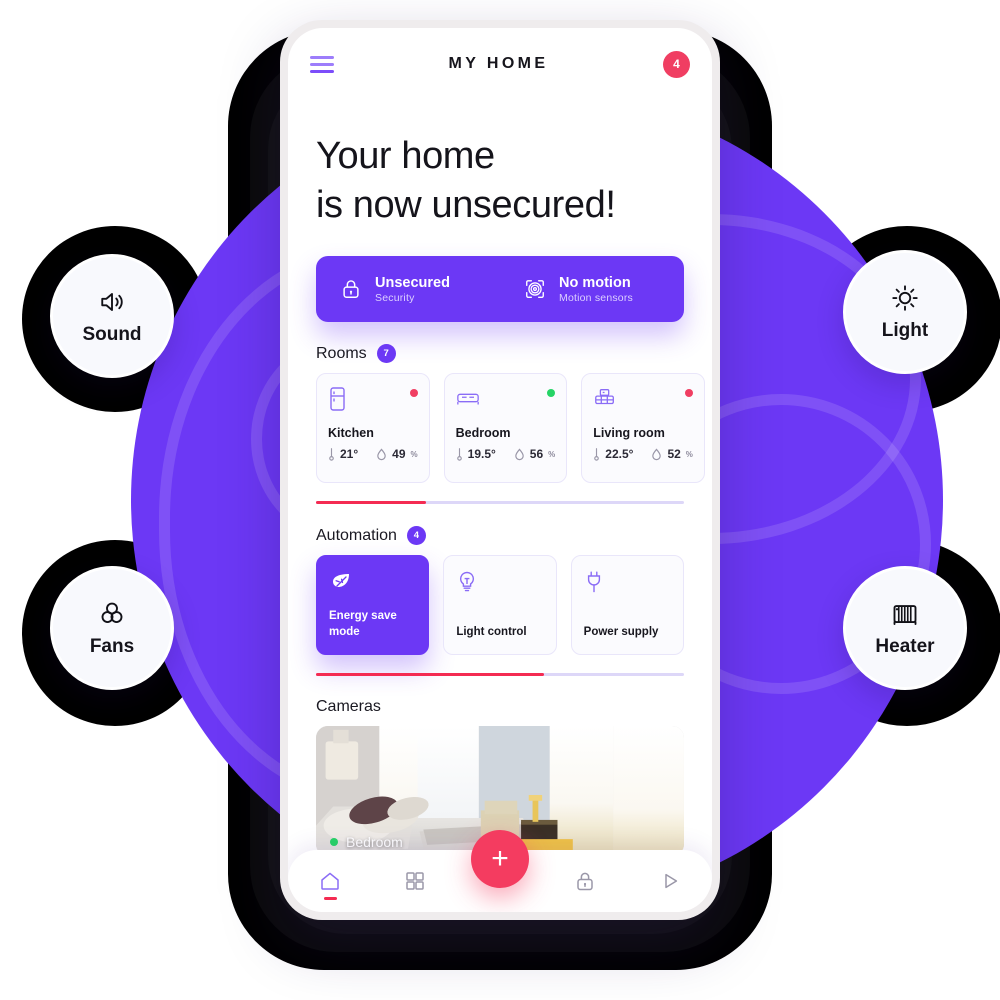 This screenshot has width=1000, height=1000. I want to click on nav-item-home, so click(330, 881).